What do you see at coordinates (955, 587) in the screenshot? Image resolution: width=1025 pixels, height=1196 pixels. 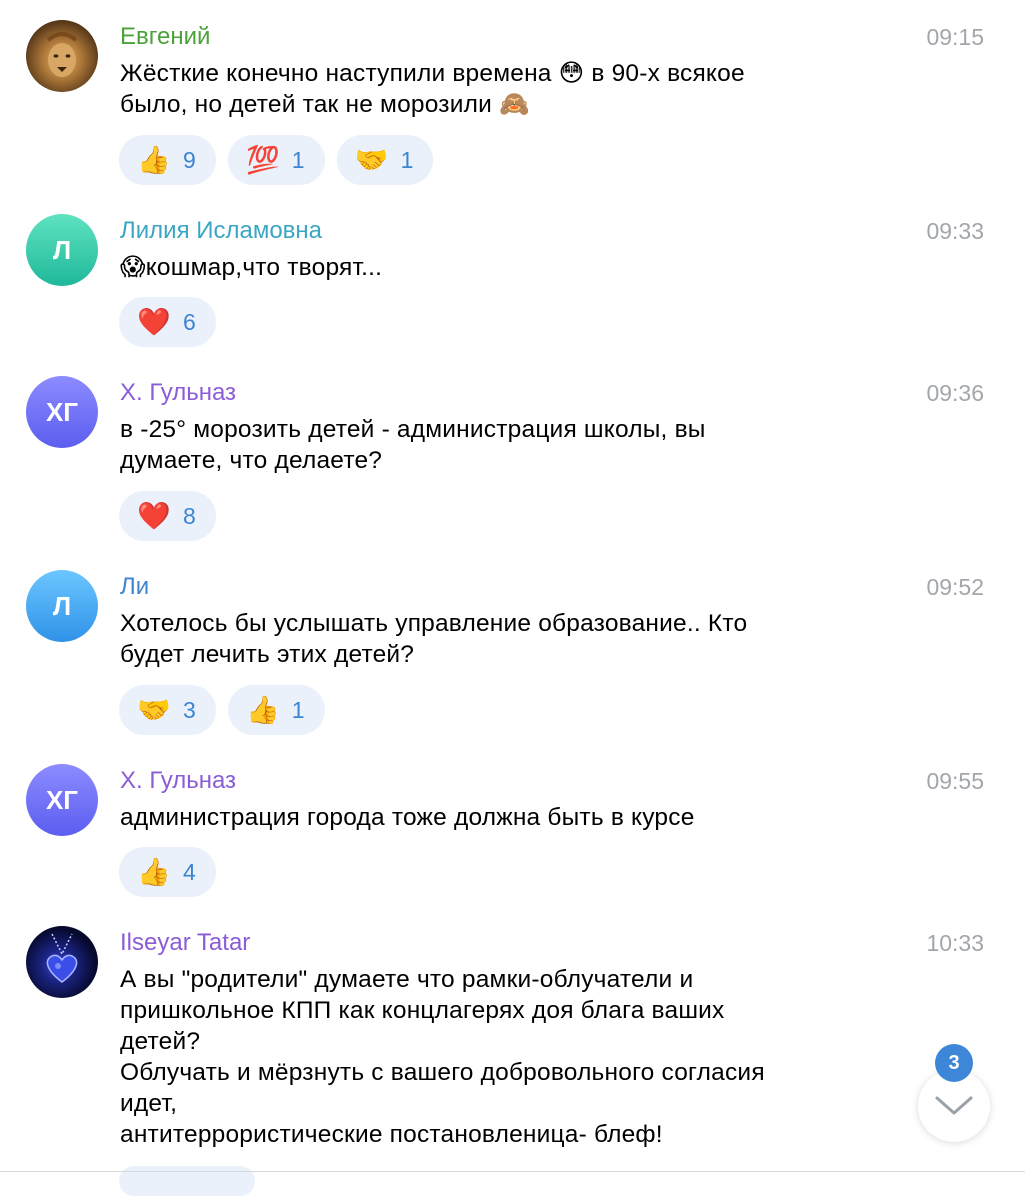 I see `message-time: 09:52` at bounding box center [955, 587].